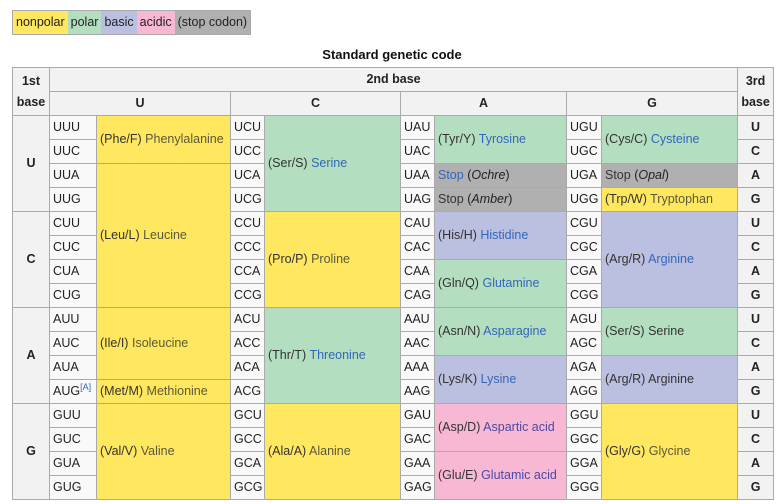 The image size is (782, 504). Describe the element at coordinates (212, 22) in the screenshot. I see `legend-stop-codon: (stop codon)` at that location.